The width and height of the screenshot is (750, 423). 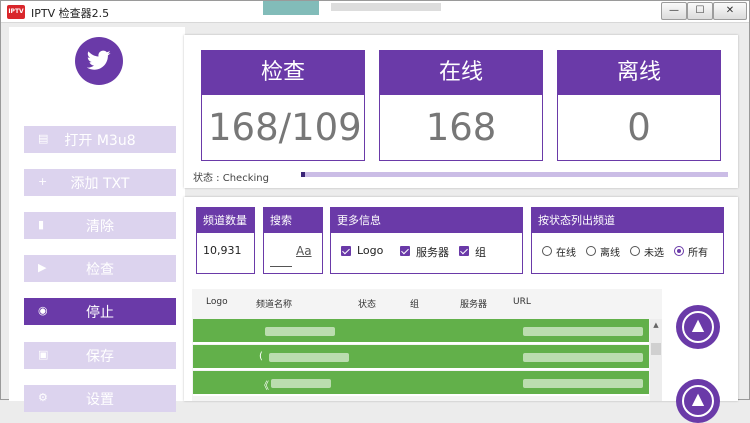 I want to click on title-bar: IPTV IPTV 检查器2.5 — ☐ ✕, so click(x=375, y=12).